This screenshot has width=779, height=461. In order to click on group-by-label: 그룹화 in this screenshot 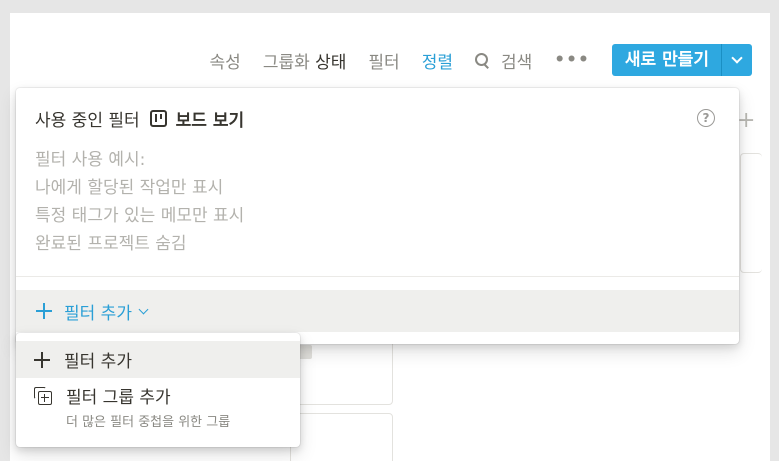, I will do `click(286, 62)`.